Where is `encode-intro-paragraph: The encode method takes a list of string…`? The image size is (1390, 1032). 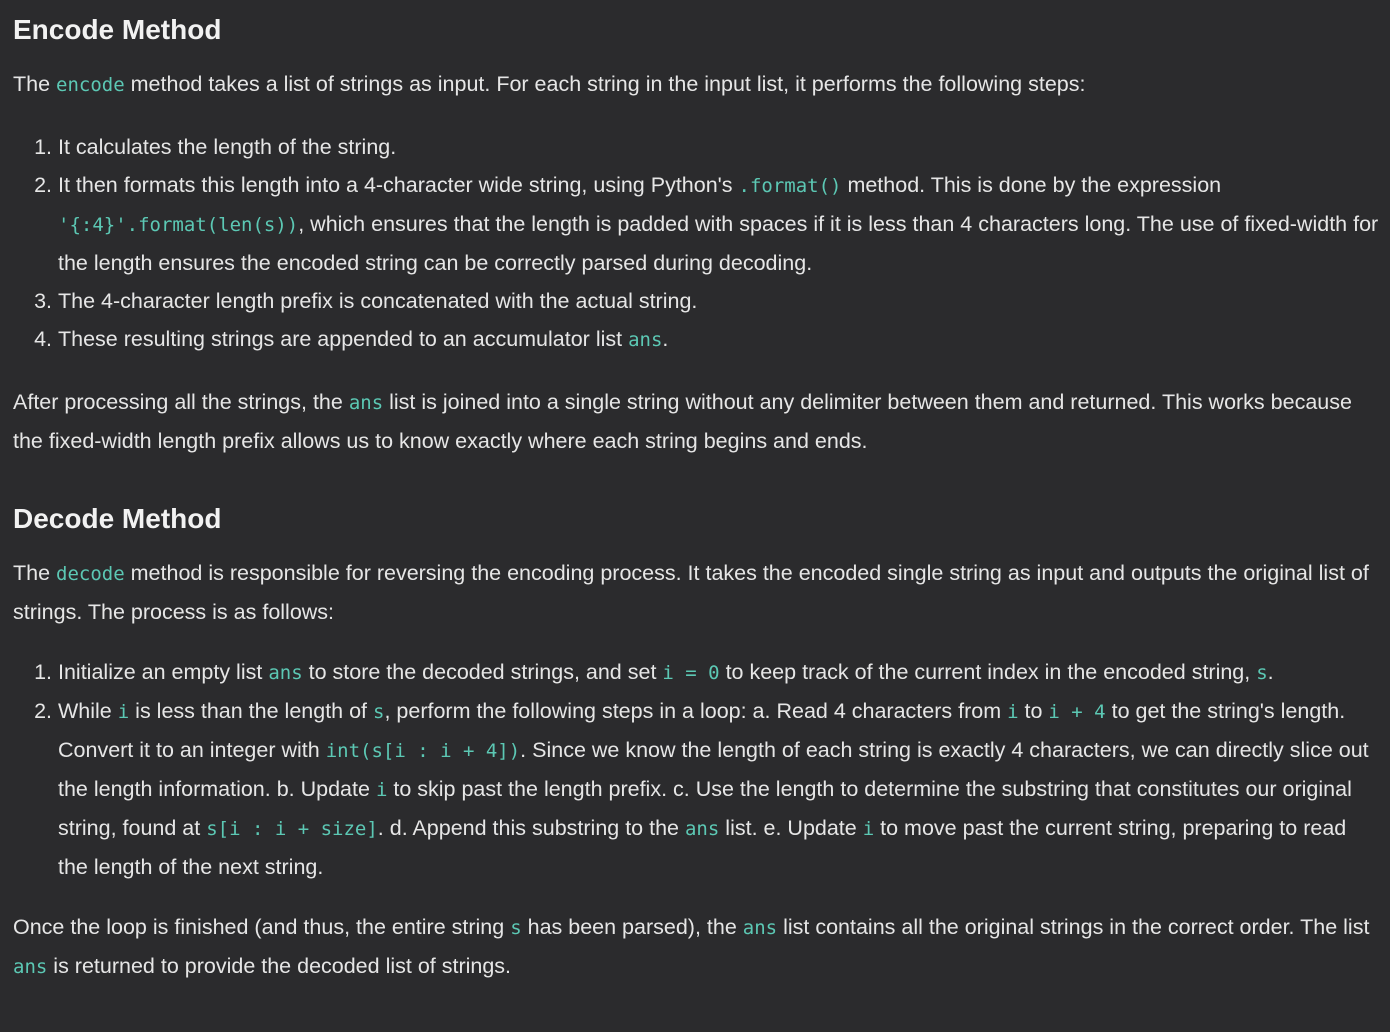
encode-intro-paragraph: The encode method takes a list of string… is located at coordinates (549, 84).